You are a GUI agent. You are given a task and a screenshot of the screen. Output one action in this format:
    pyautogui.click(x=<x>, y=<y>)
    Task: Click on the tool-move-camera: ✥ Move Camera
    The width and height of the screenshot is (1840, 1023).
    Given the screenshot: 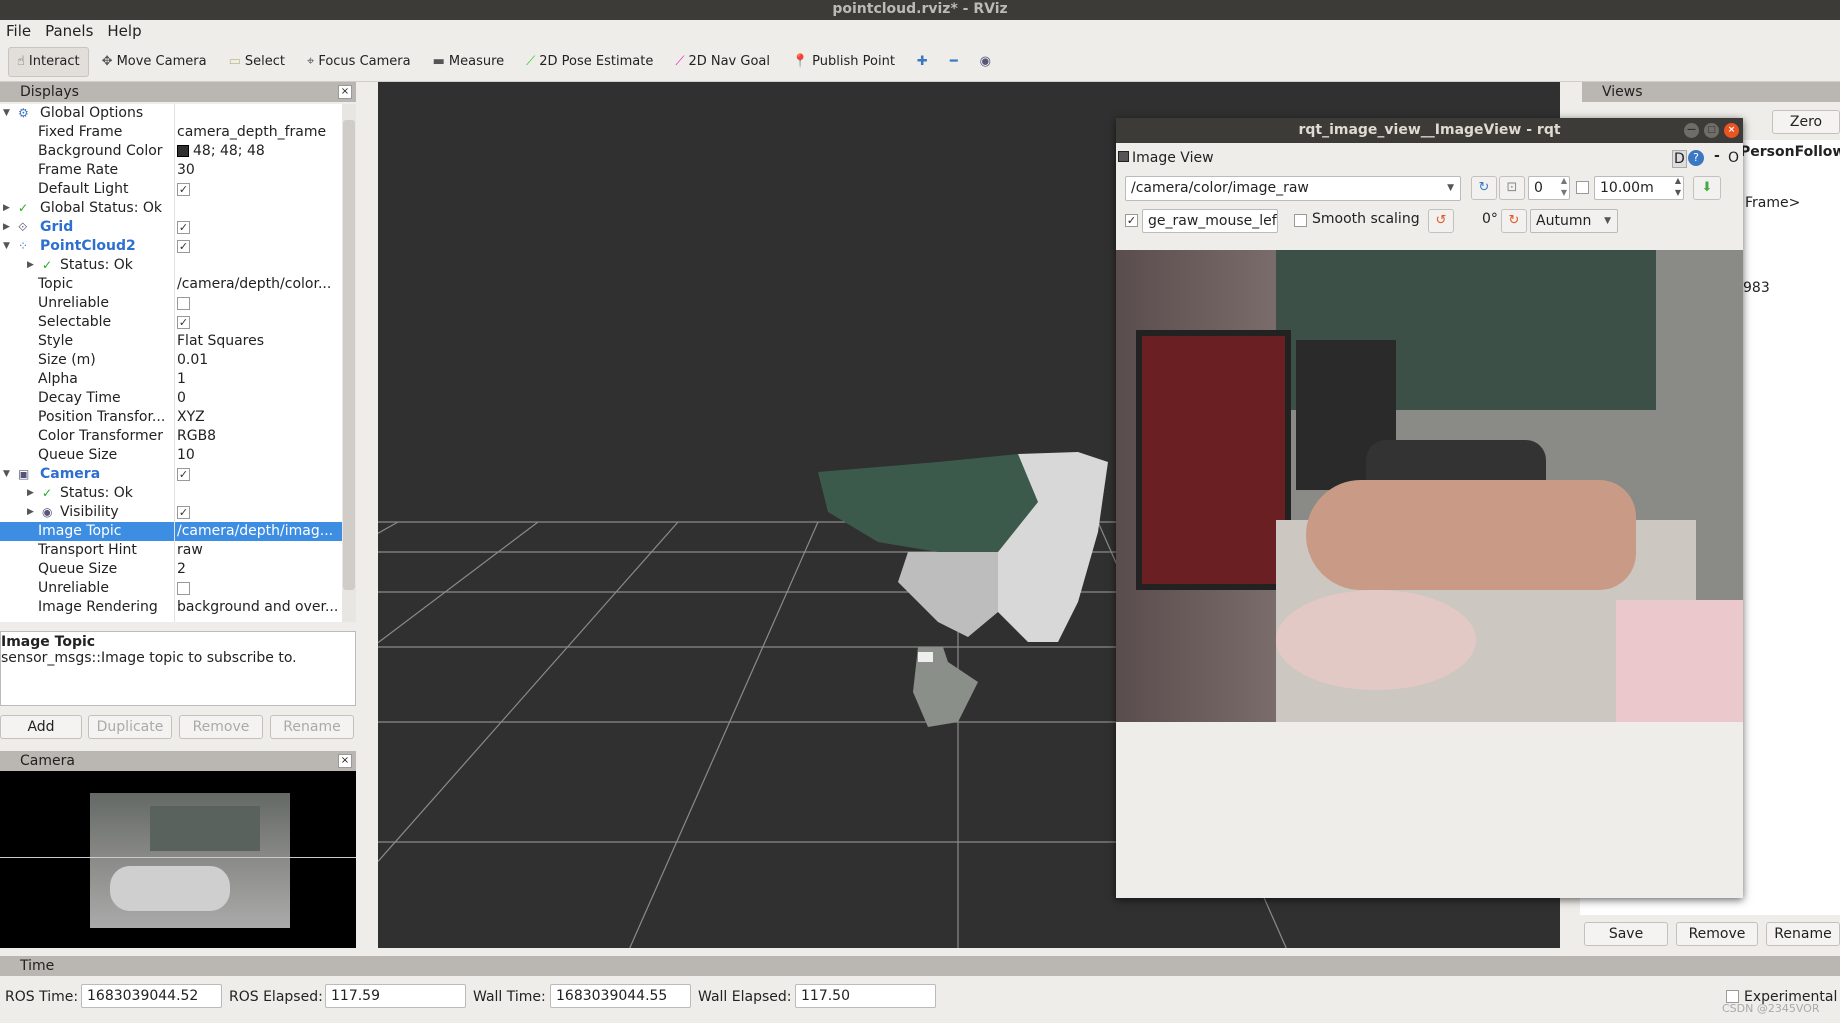 What is the action you would take?
    pyautogui.click(x=154, y=62)
    